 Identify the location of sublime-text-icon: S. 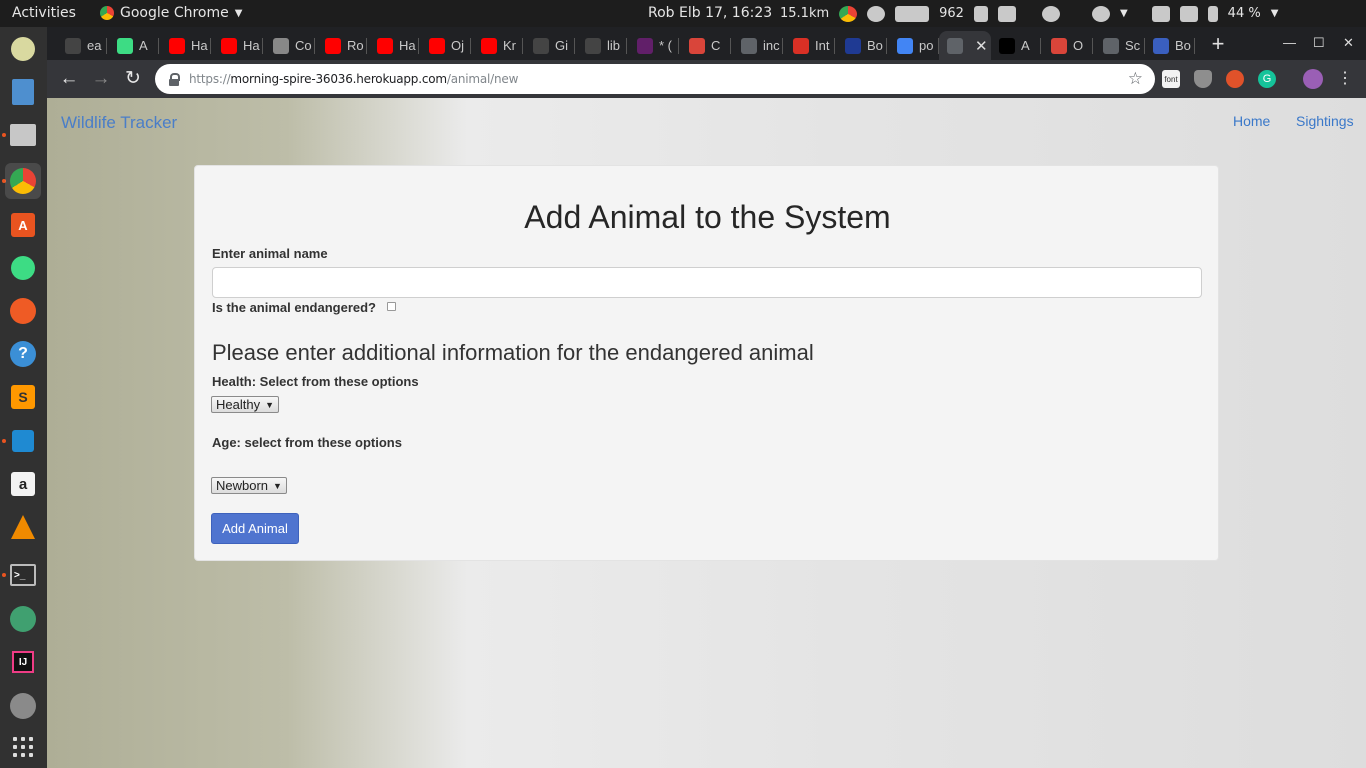
(23, 397).